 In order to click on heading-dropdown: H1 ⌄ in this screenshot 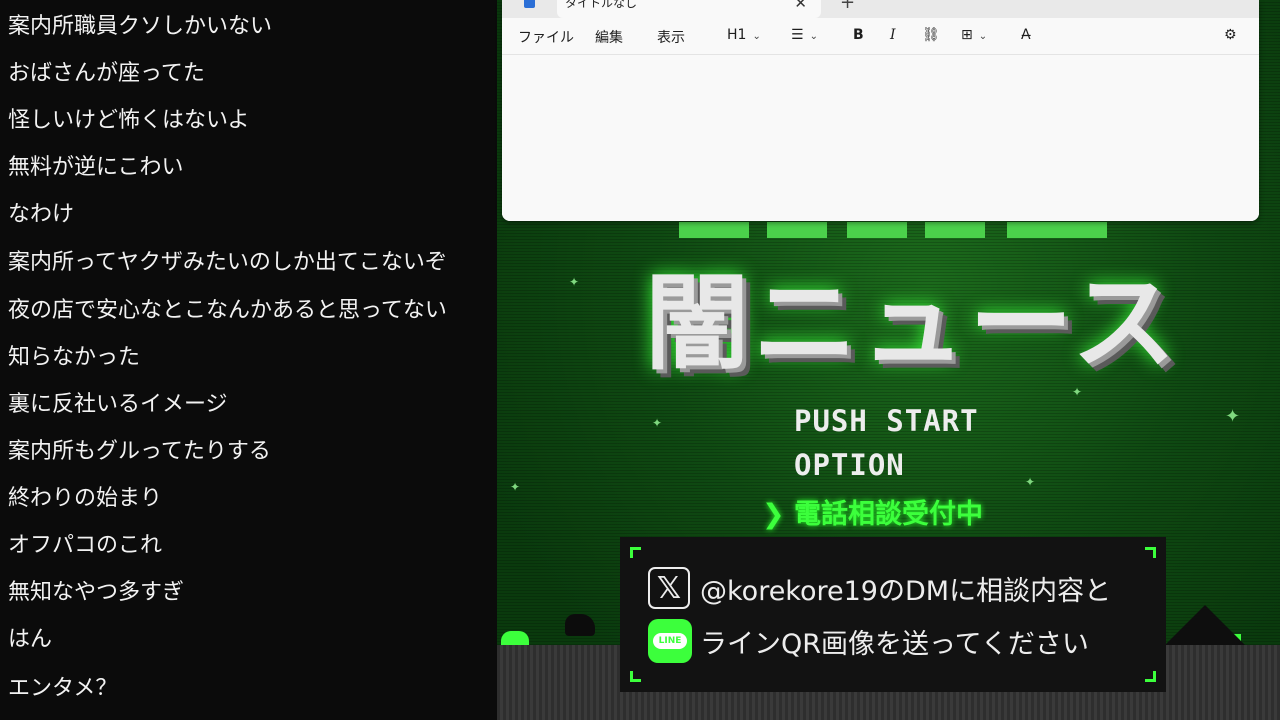, I will do `click(744, 35)`.